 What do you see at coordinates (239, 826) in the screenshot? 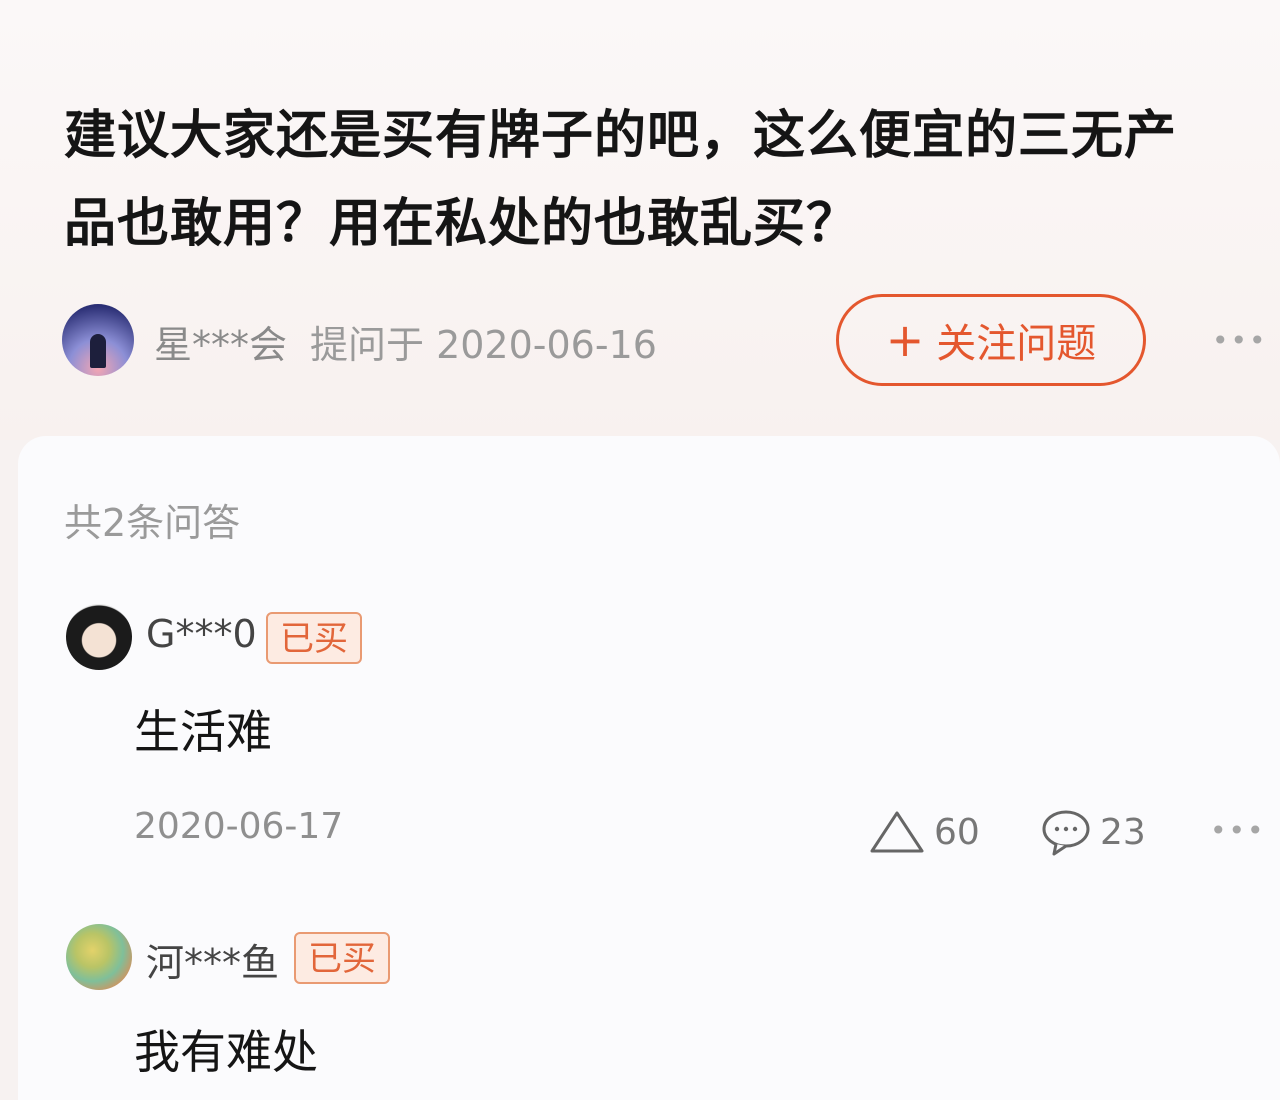
I see `answer-date: 2020-06-17` at bounding box center [239, 826].